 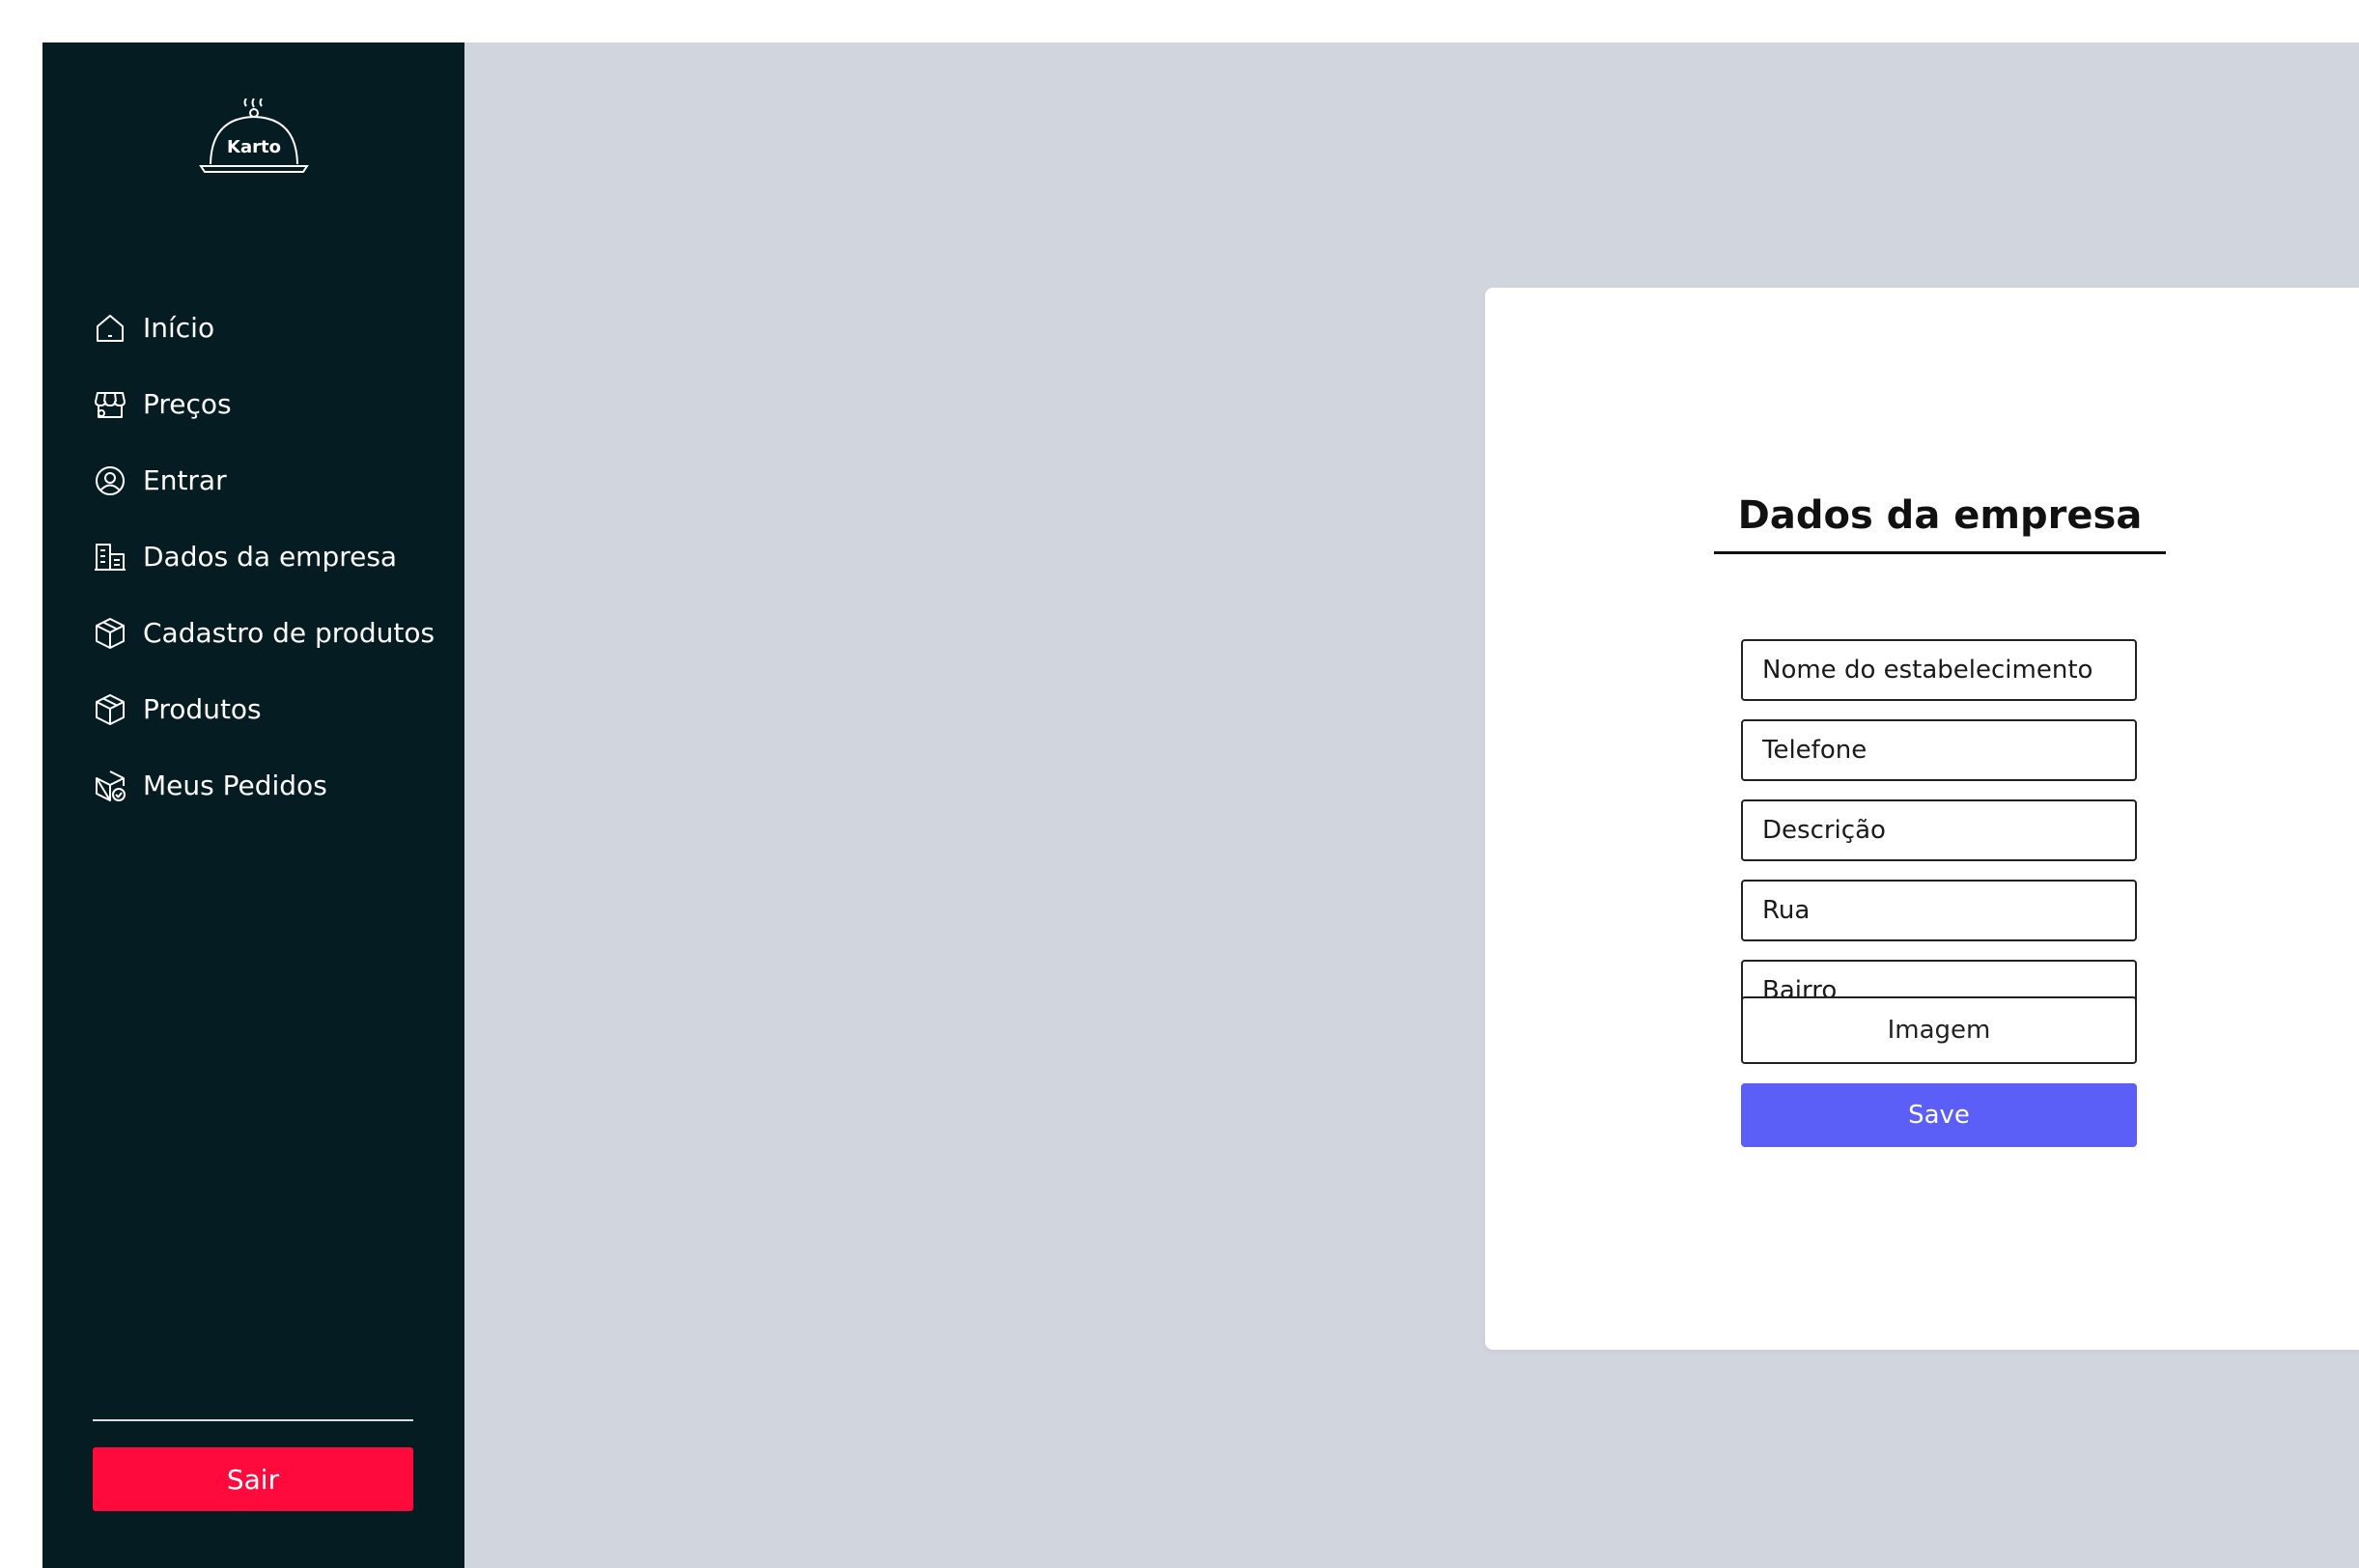 I want to click on sidebar-divider, so click(x=253, y=1420).